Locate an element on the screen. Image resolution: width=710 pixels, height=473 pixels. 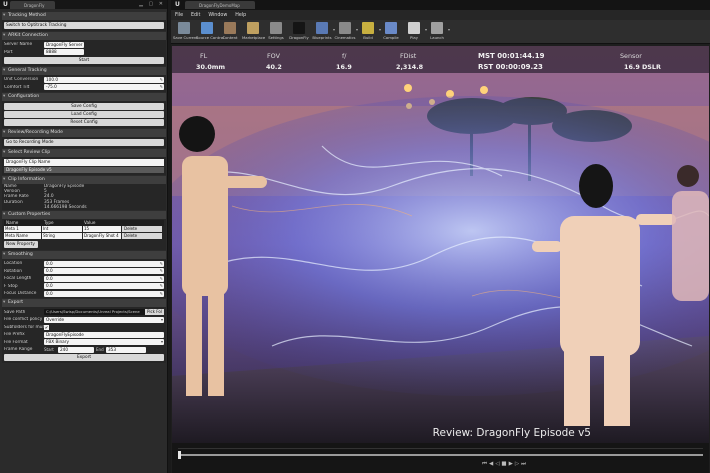
skip-start-icon: ⏮ is located at coordinates (485, 464).